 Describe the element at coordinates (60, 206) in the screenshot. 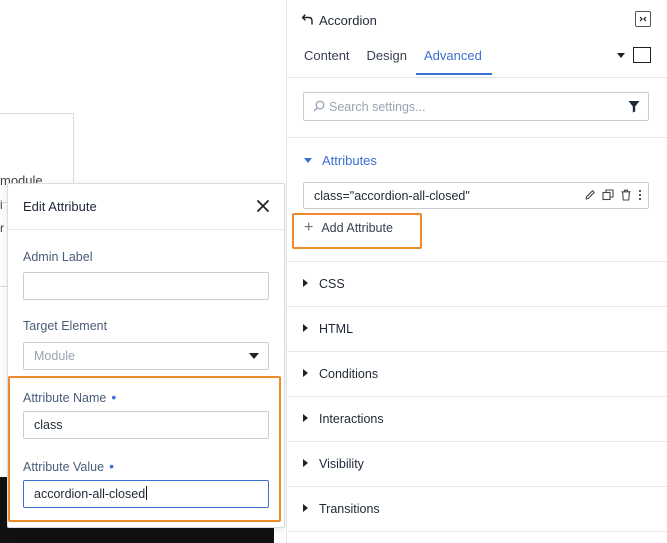

I see `modal-title: Edit Attribute` at that location.